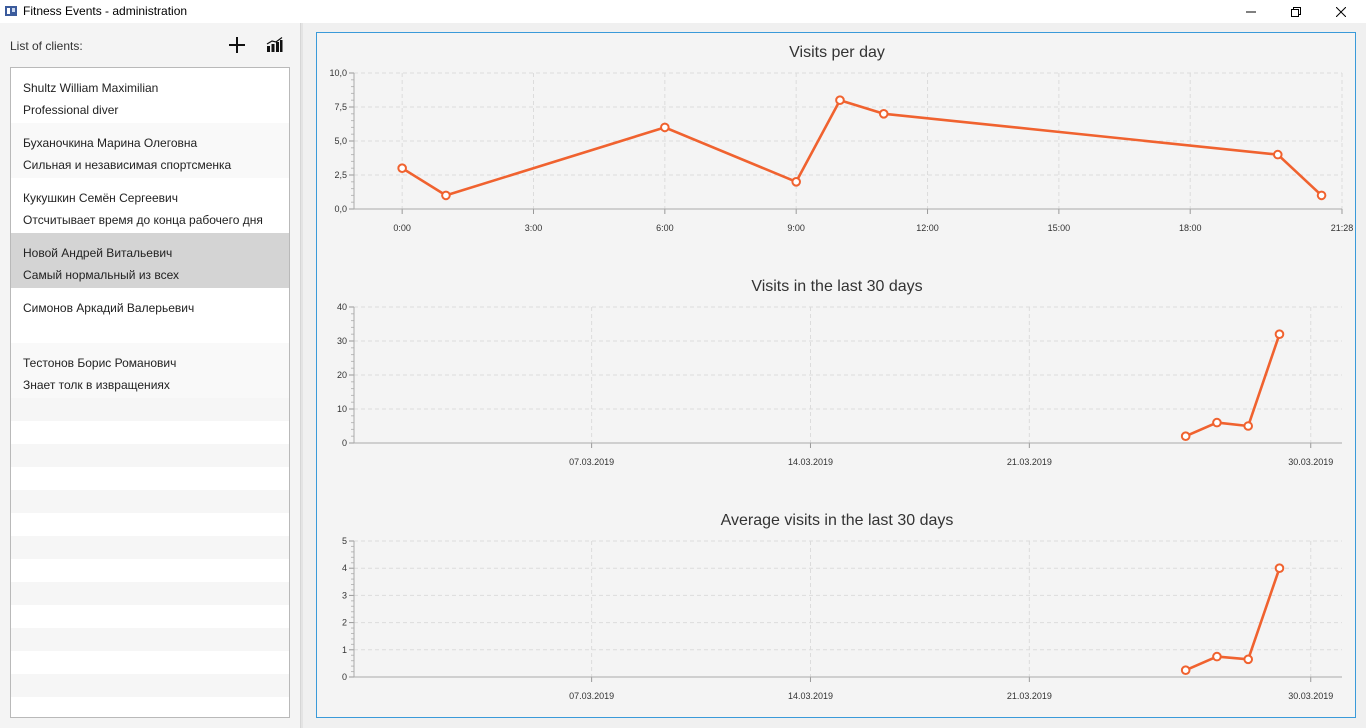 The width and height of the screenshot is (1366, 728). I want to click on client-note: Знает толк в извращениях, so click(96, 385).